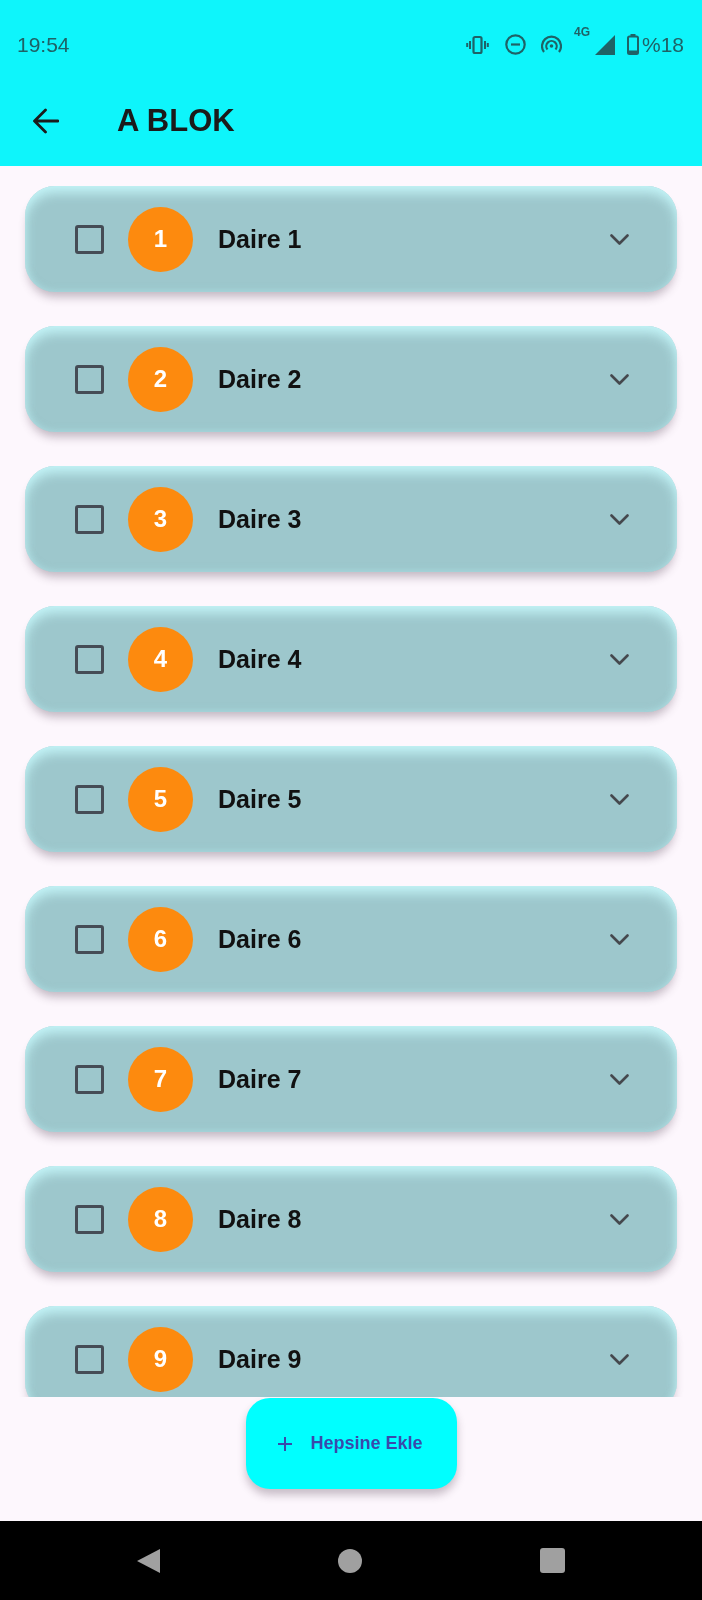 The width and height of the screenshot is (702, 1600). I want to click on apartment-number-avatar: 4, so click(160, 659).